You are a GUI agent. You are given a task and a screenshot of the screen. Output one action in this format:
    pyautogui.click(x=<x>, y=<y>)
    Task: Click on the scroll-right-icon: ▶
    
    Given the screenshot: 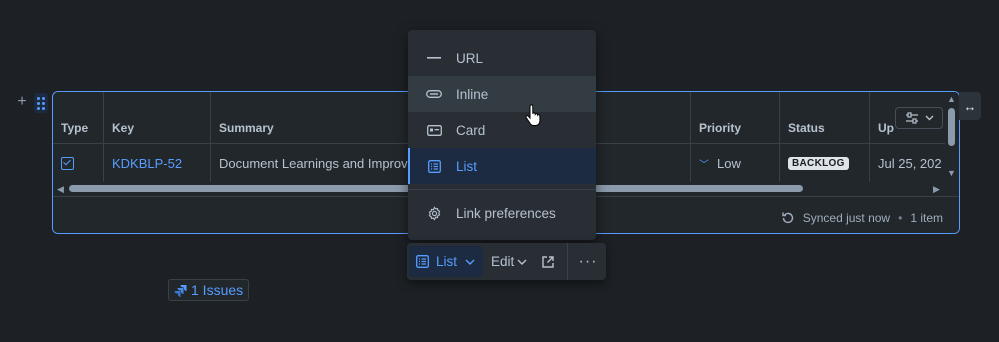 What is the action you would take?
    pyautogui.click(x=936, y=189)
    